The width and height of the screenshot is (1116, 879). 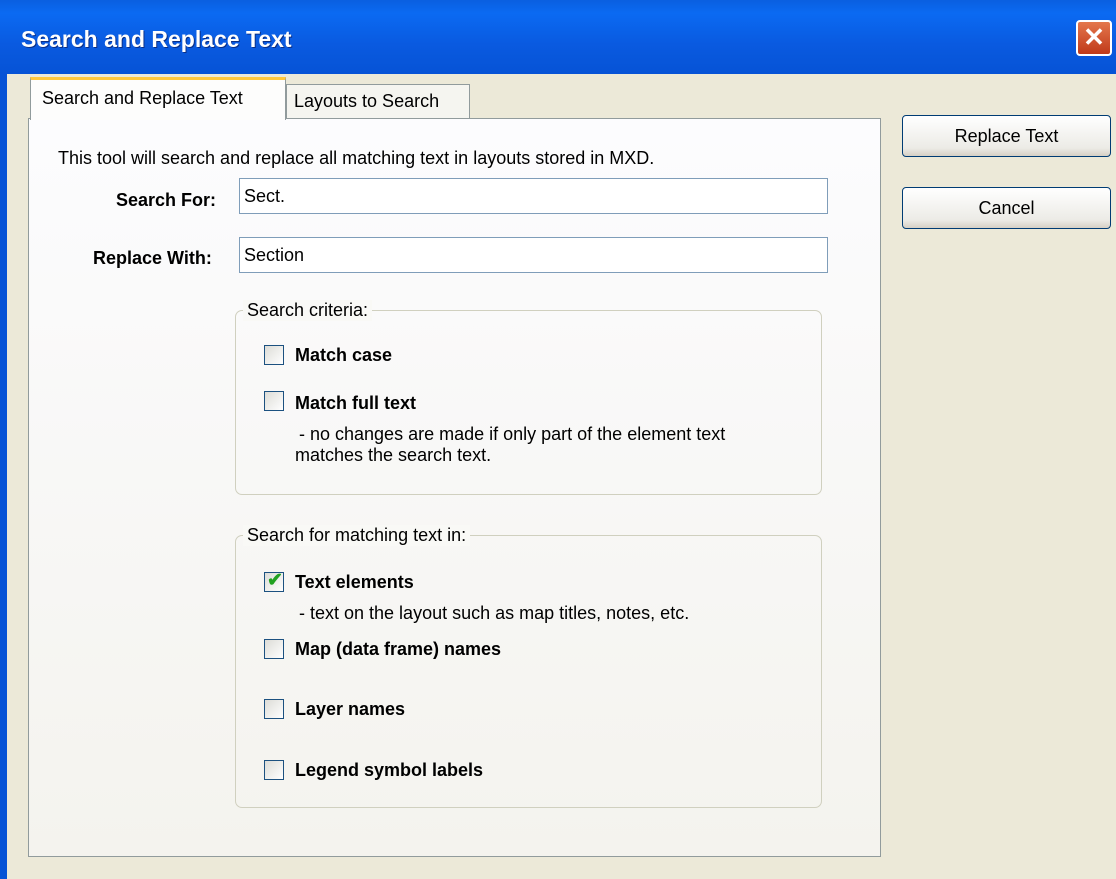 I want to click on text-elements-label: Text elements, so click(x=354, y=582).